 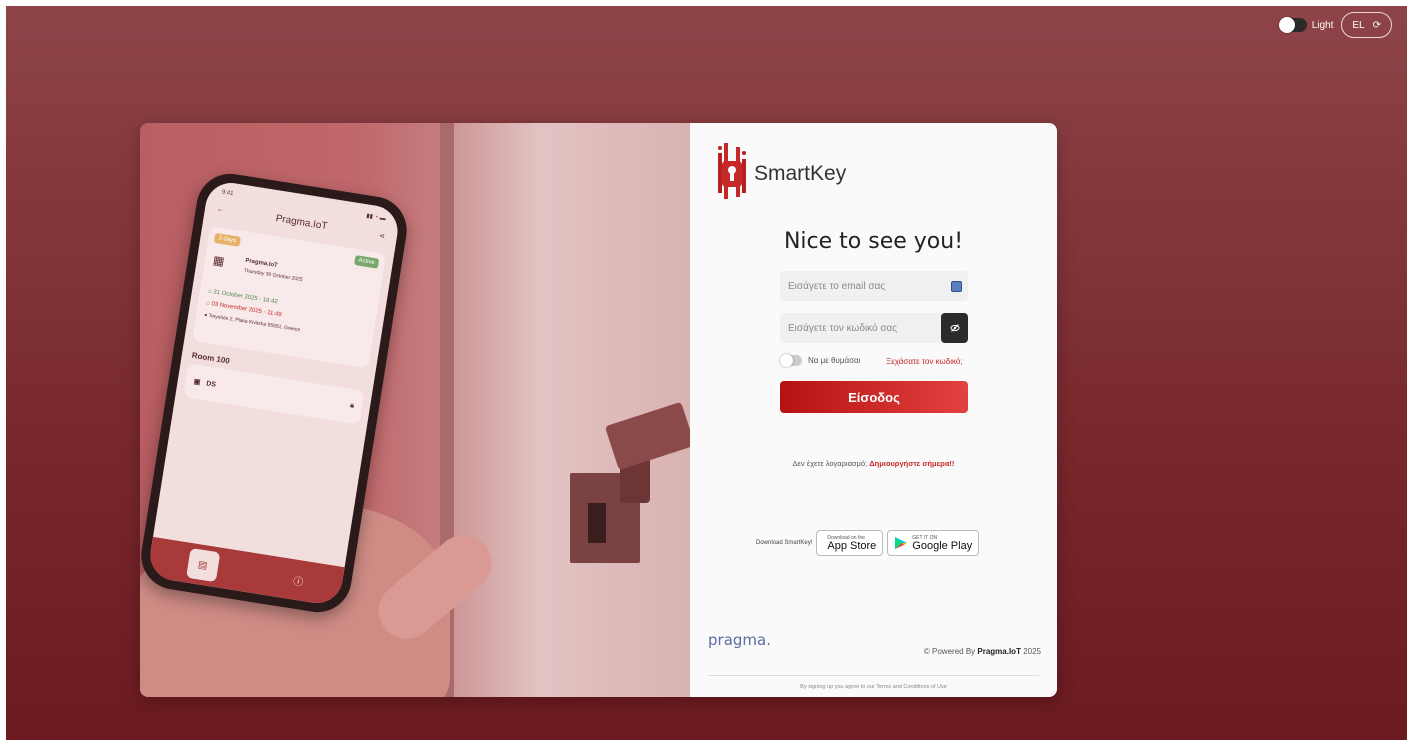 What do you see at coordinates (942, 545) in the screenshot?
I see `google-play-text: Google Play` at bounding box center [942, 545].